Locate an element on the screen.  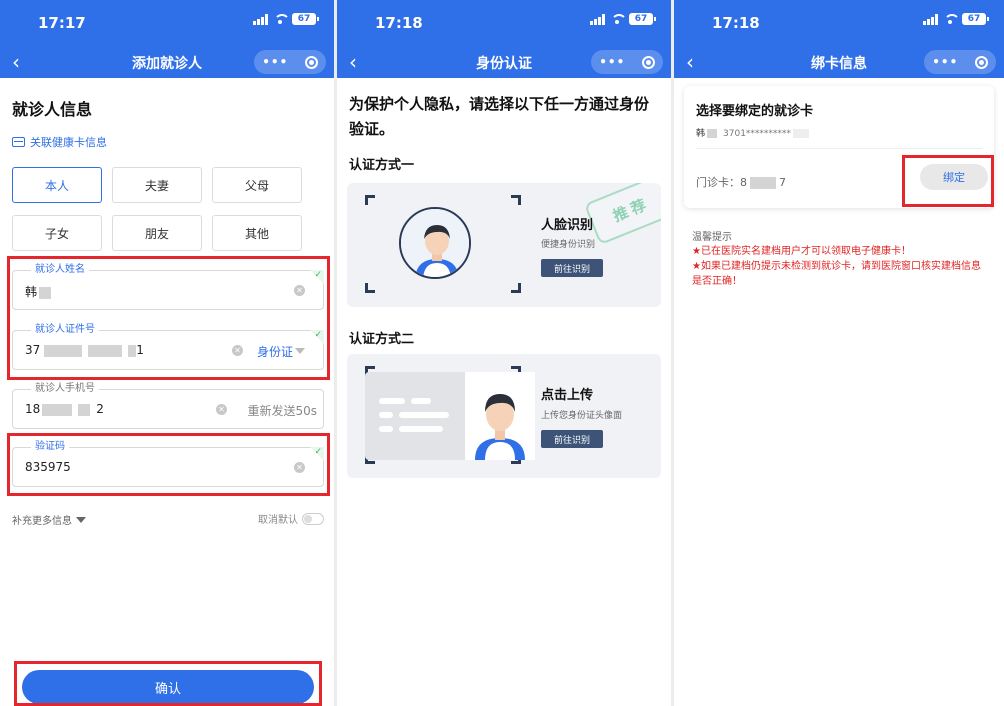
resend-code-button: 重新发送50s is located at coordinates (282, 410).